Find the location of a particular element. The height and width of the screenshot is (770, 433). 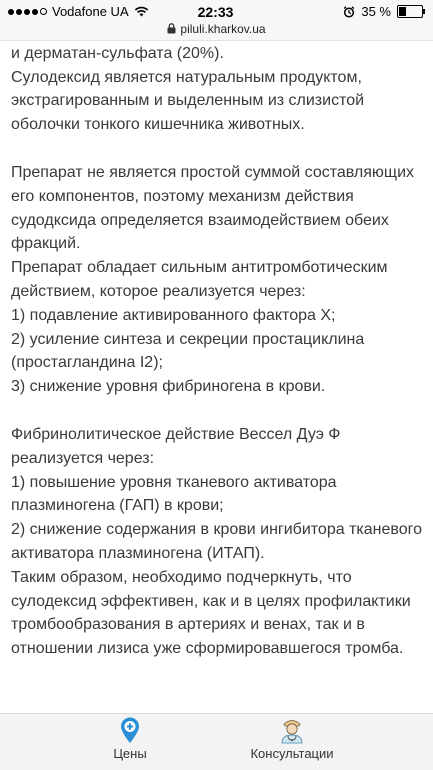

battery-area: 35 % is located at coordinates (384, 11).